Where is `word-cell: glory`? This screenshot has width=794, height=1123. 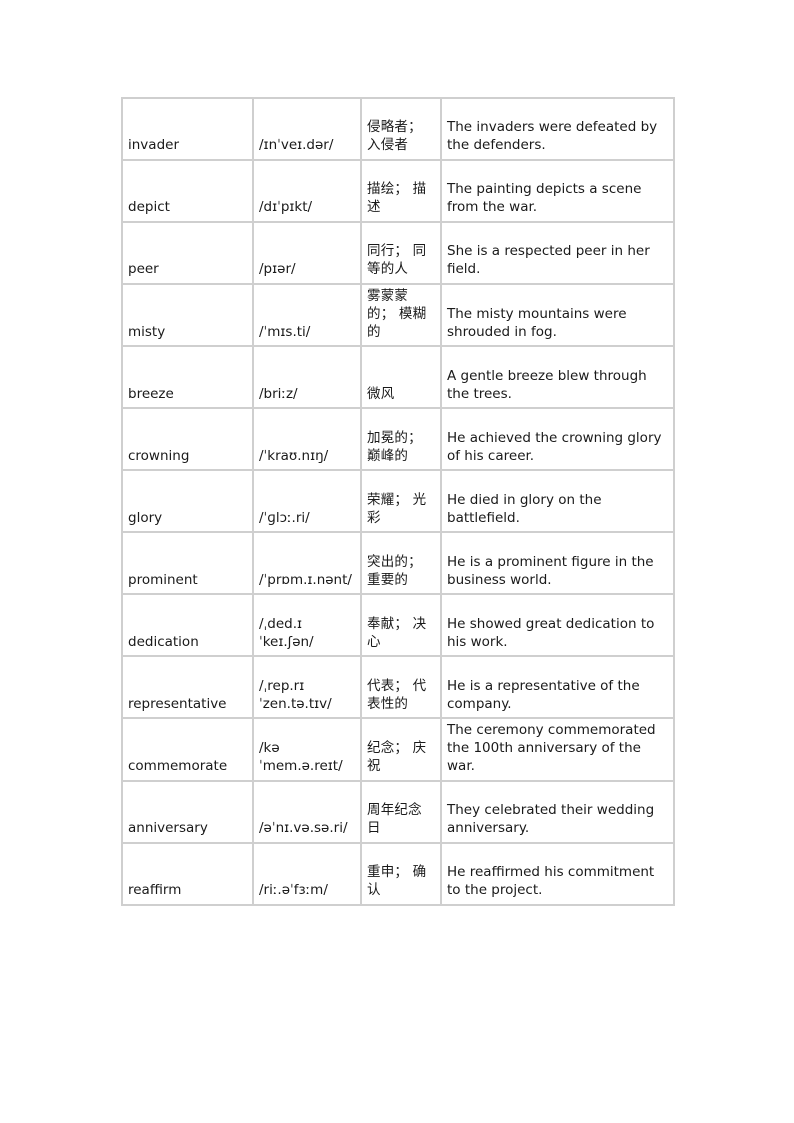
word-cell: glory is located at coordinates (187, 501).